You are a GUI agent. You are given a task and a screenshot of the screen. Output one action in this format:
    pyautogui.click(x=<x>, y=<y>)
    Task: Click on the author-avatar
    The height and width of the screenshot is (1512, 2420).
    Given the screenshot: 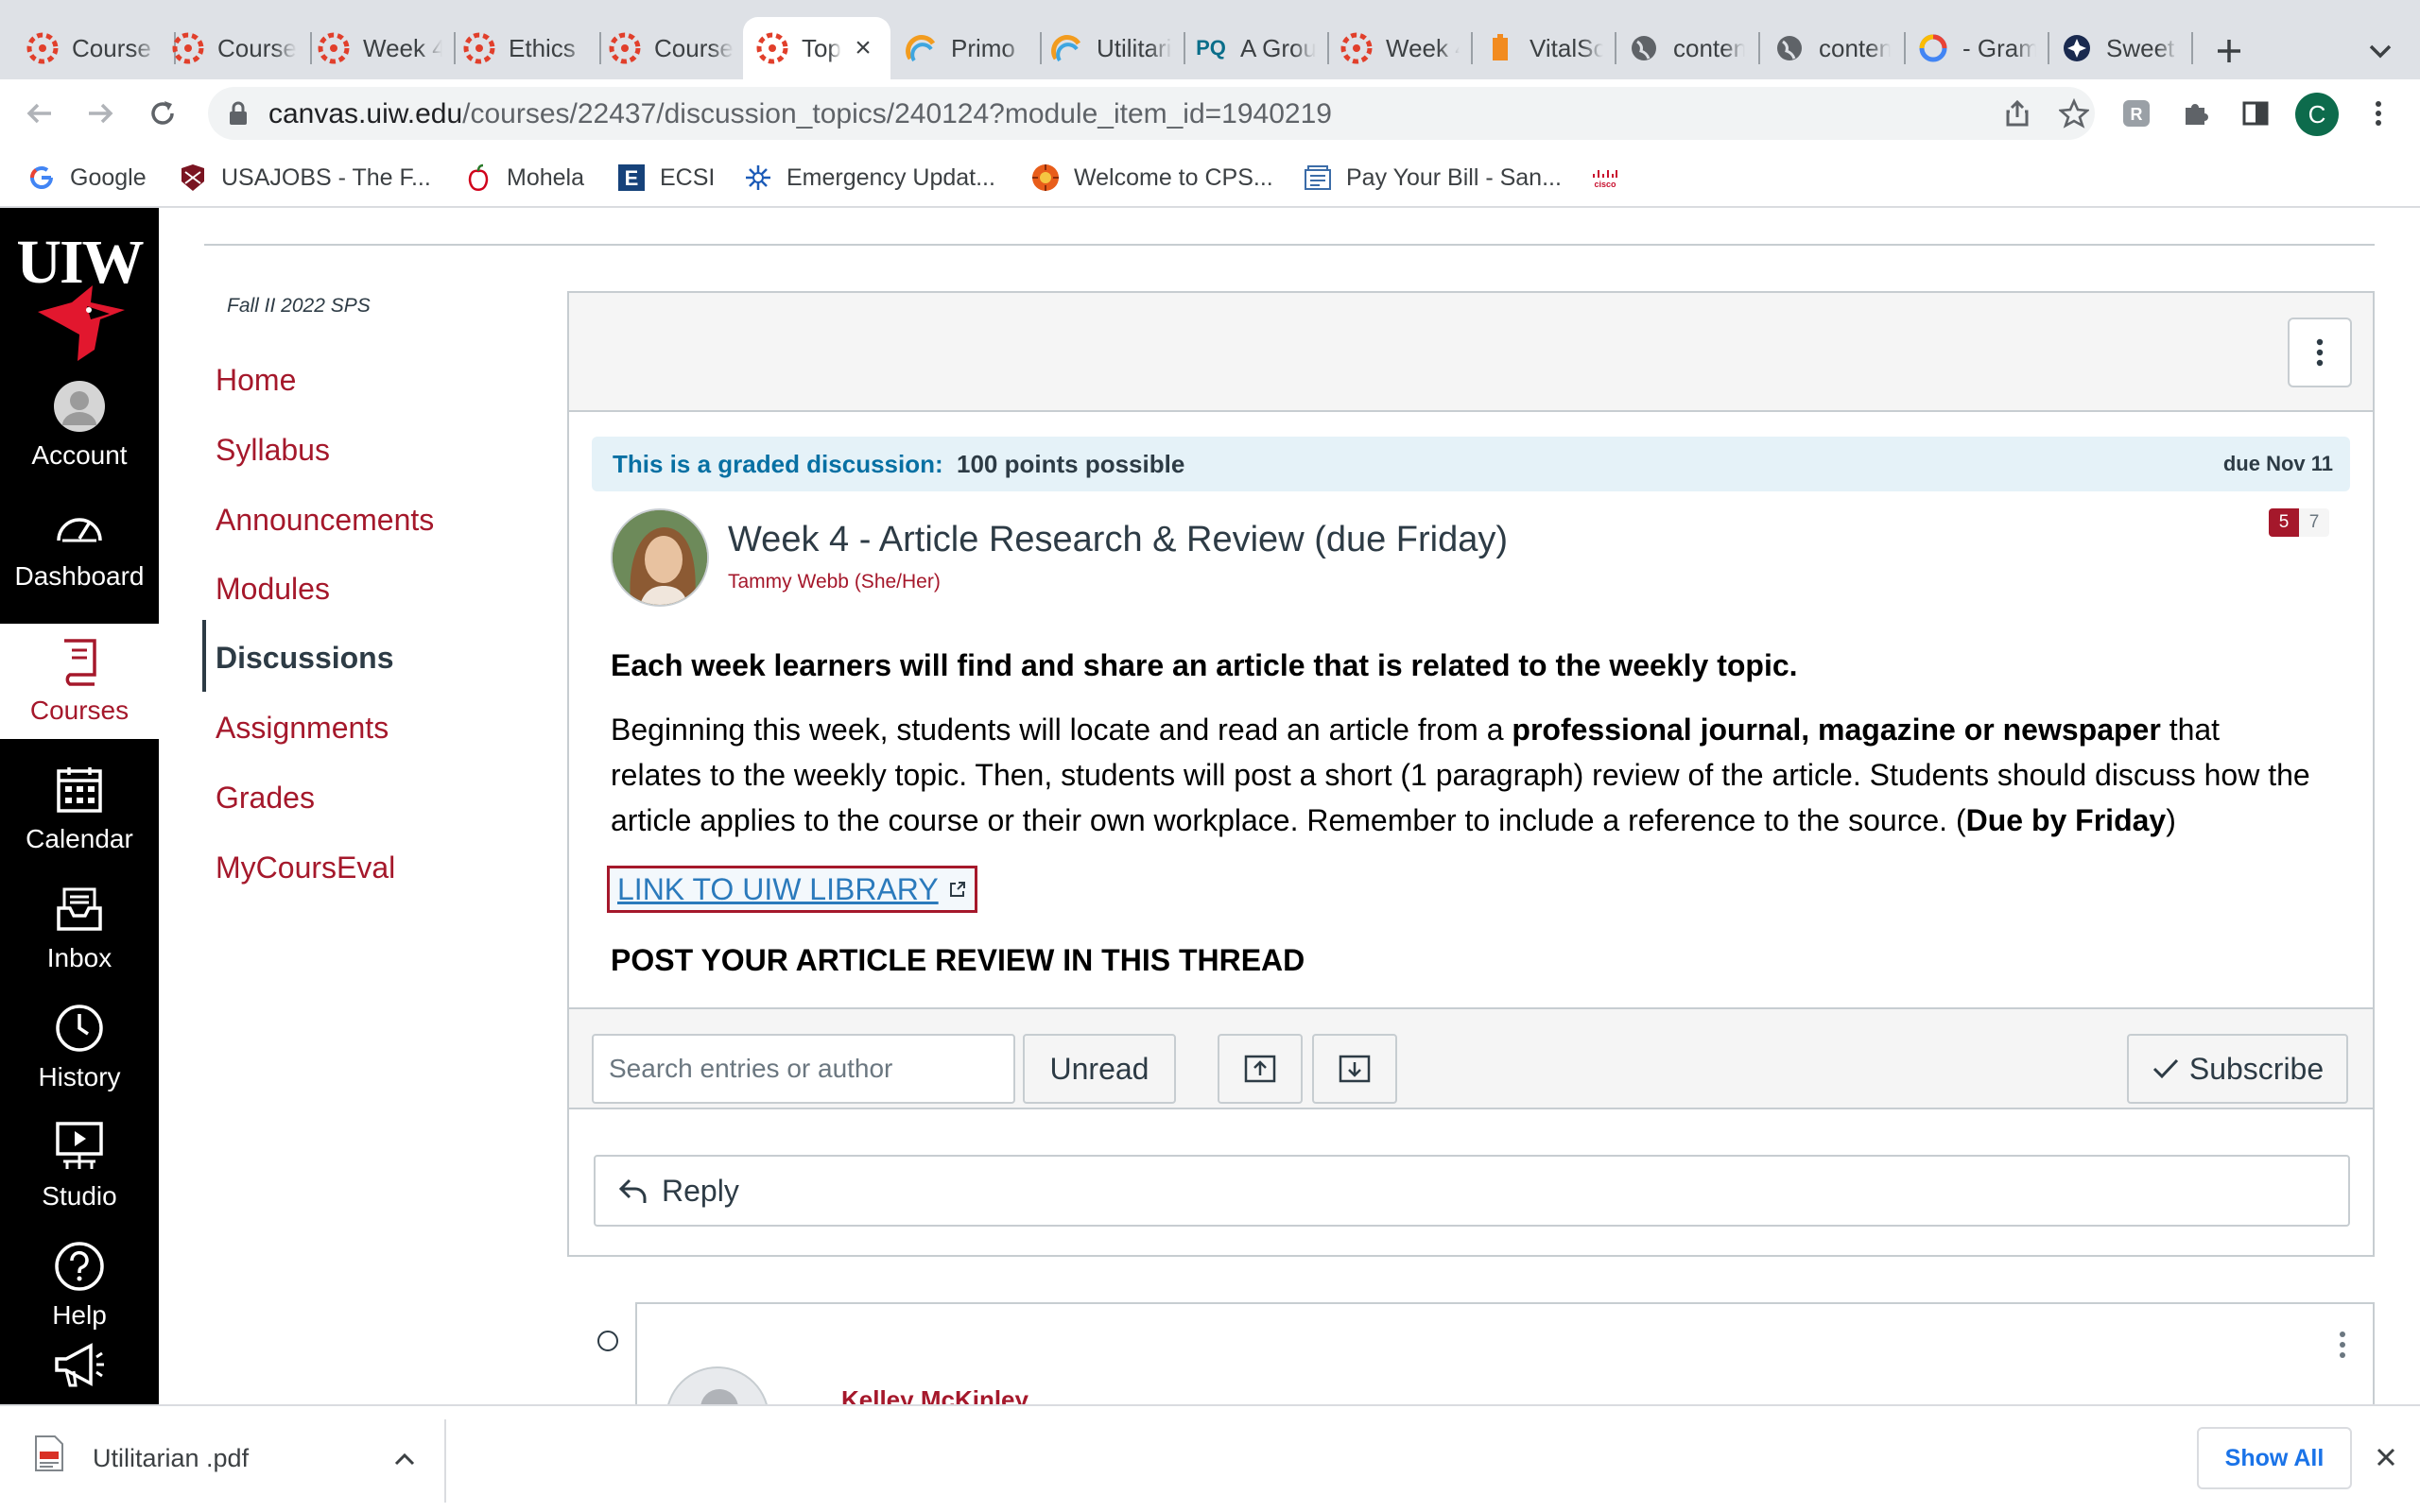 What is the action you would take?
    pyautogui.click(x=660, y=557)
    